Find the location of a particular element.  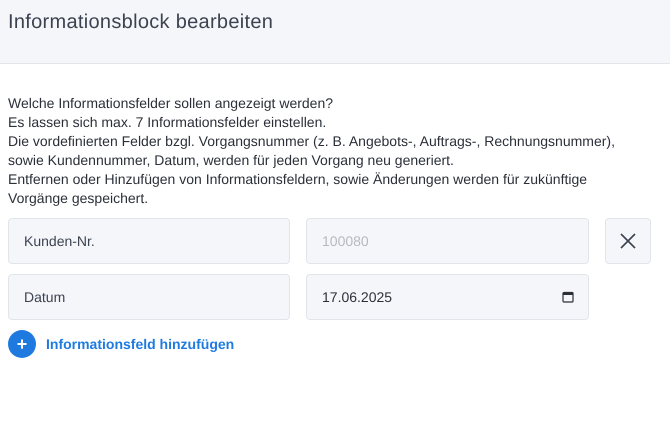

close-icon is located at coordinates (628, 241).